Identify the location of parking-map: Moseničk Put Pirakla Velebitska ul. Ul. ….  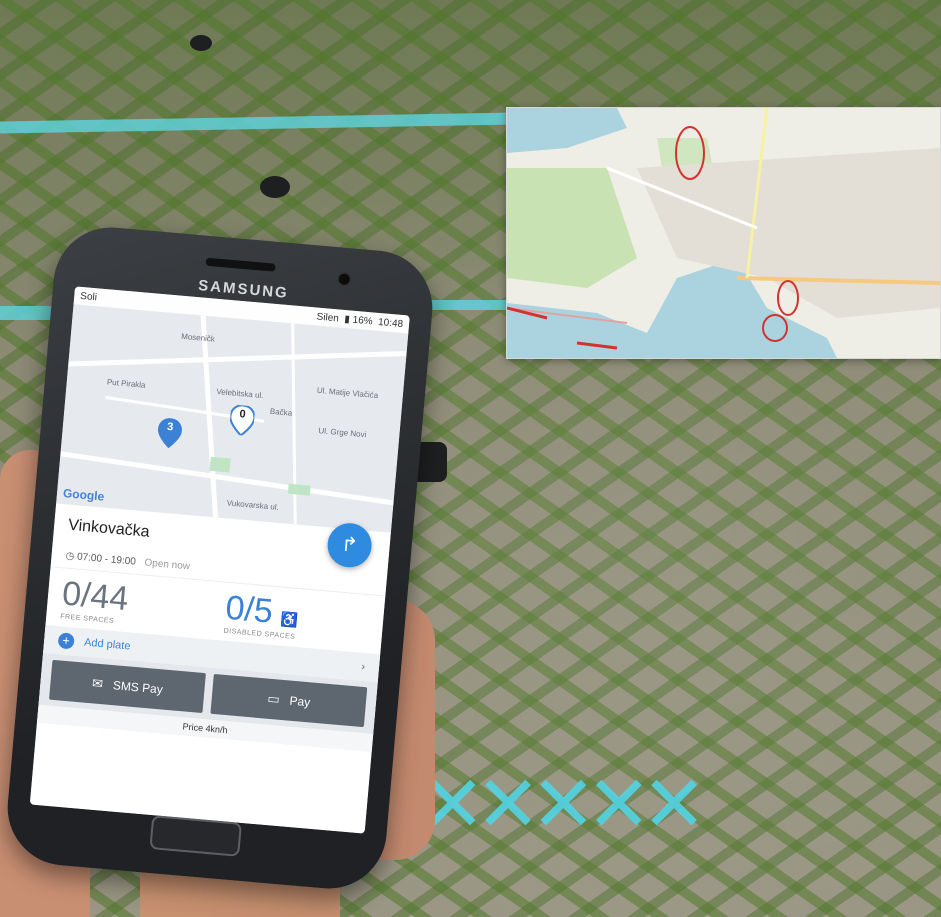
(232, 418).